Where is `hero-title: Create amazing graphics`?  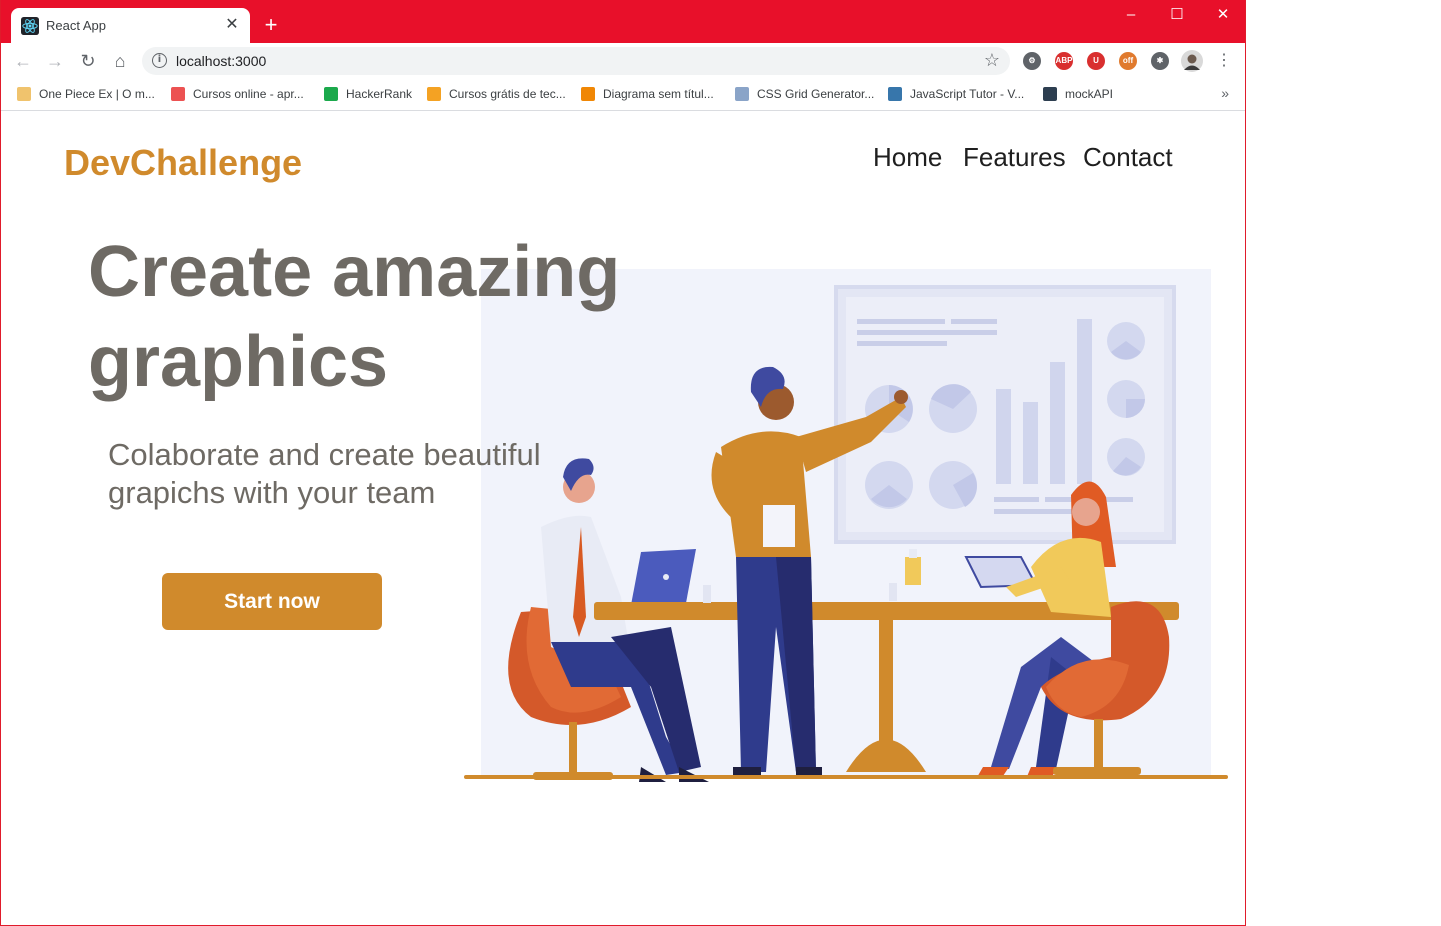
hero-title: Create amazing graphics is located at coordinates (354, 317).